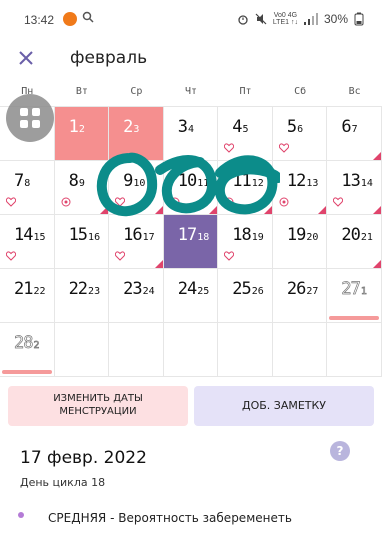 The height and width of the screenshot is (560, 382). Describe the element at coordinates (63, 482) in the screenshot. I see `cycle-day: День цикла 18` at that location.